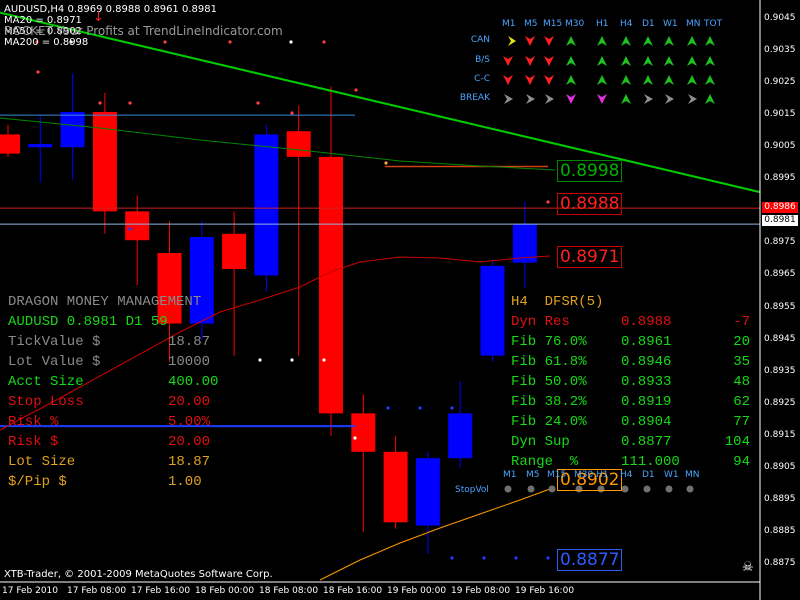 This screenshot has width=800, height=600. What do you see at coordinates (780, 306) in the screenshot?
I see `price-tick-label: 0.8955` at bounding box center [780, 306].